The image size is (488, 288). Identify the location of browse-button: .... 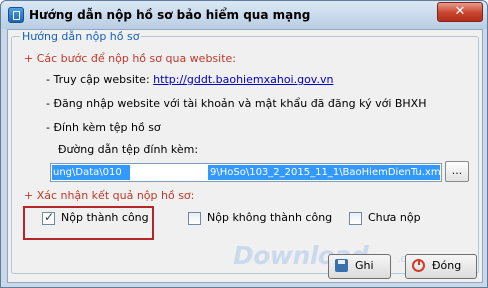
(457, 171).